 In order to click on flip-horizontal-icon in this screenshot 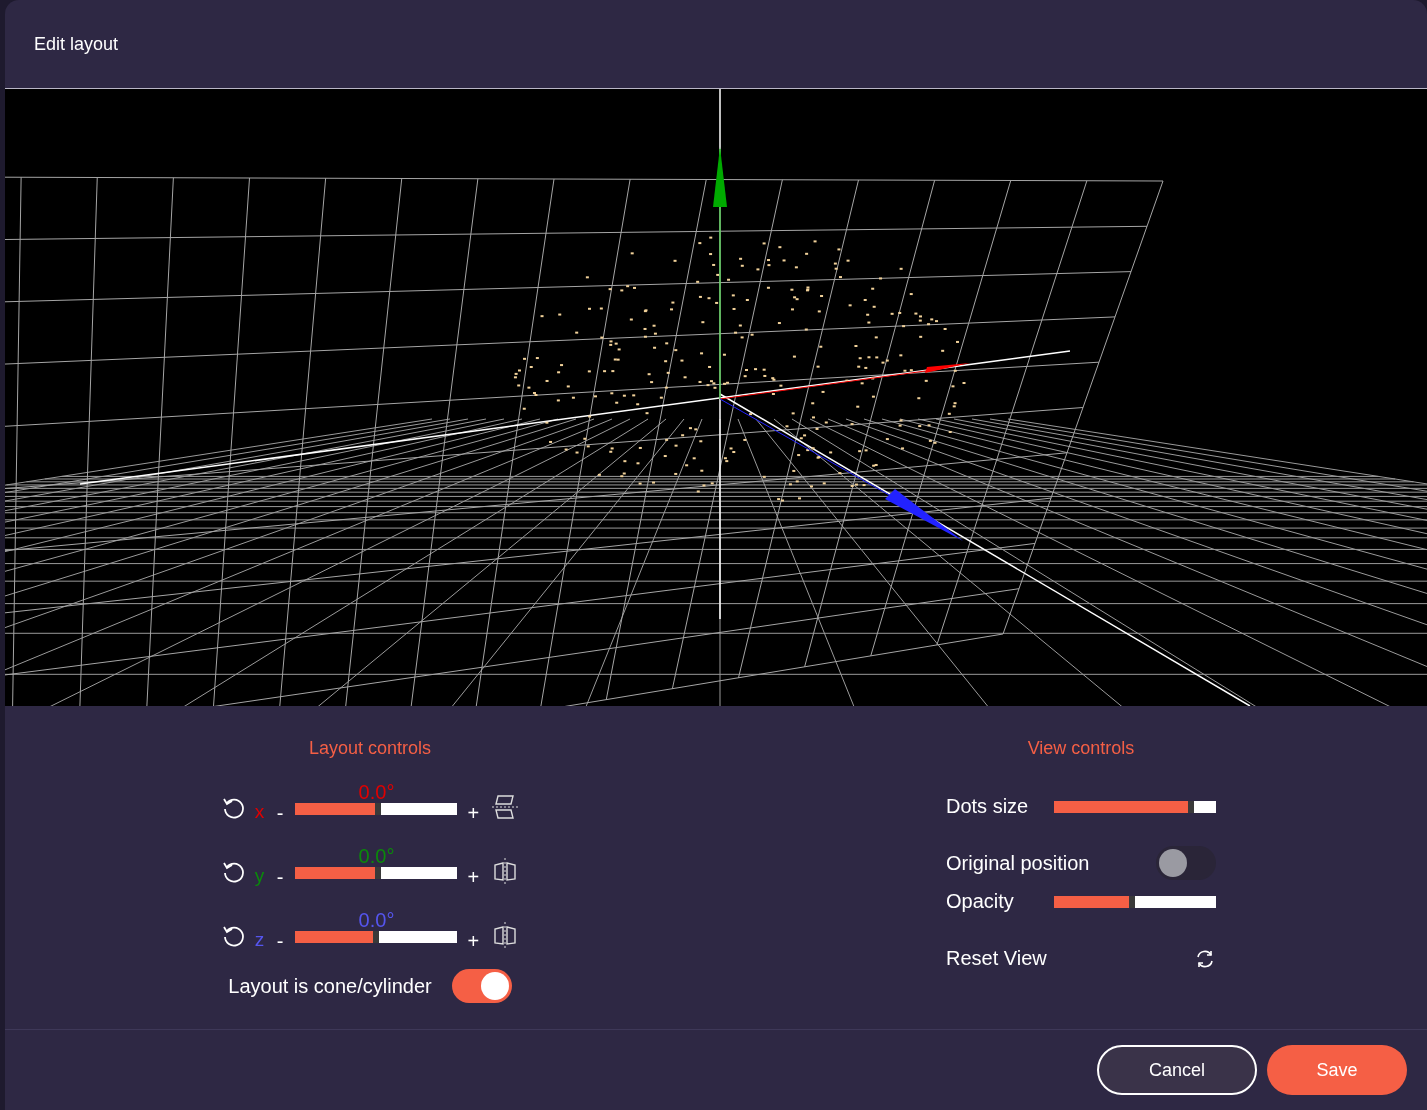, I will do `click(505, 807)`.